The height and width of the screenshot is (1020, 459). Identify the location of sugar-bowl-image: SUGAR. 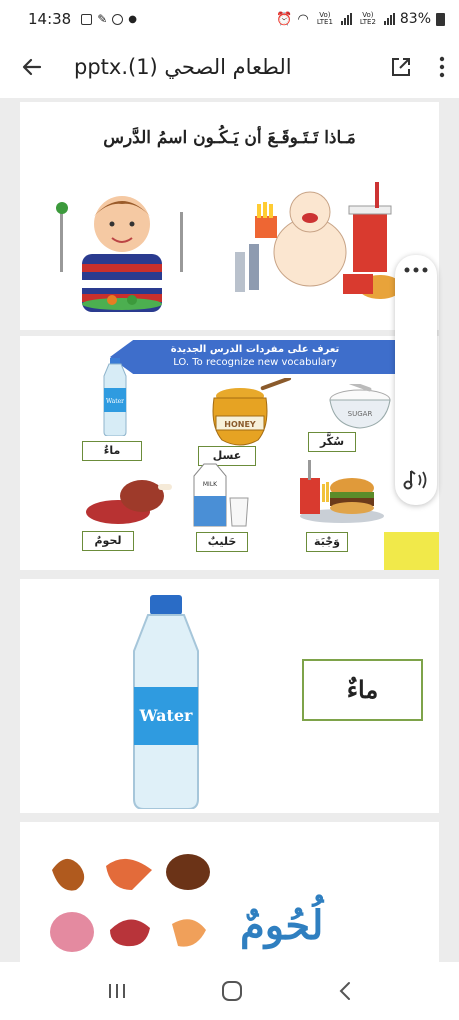
(360, 406).